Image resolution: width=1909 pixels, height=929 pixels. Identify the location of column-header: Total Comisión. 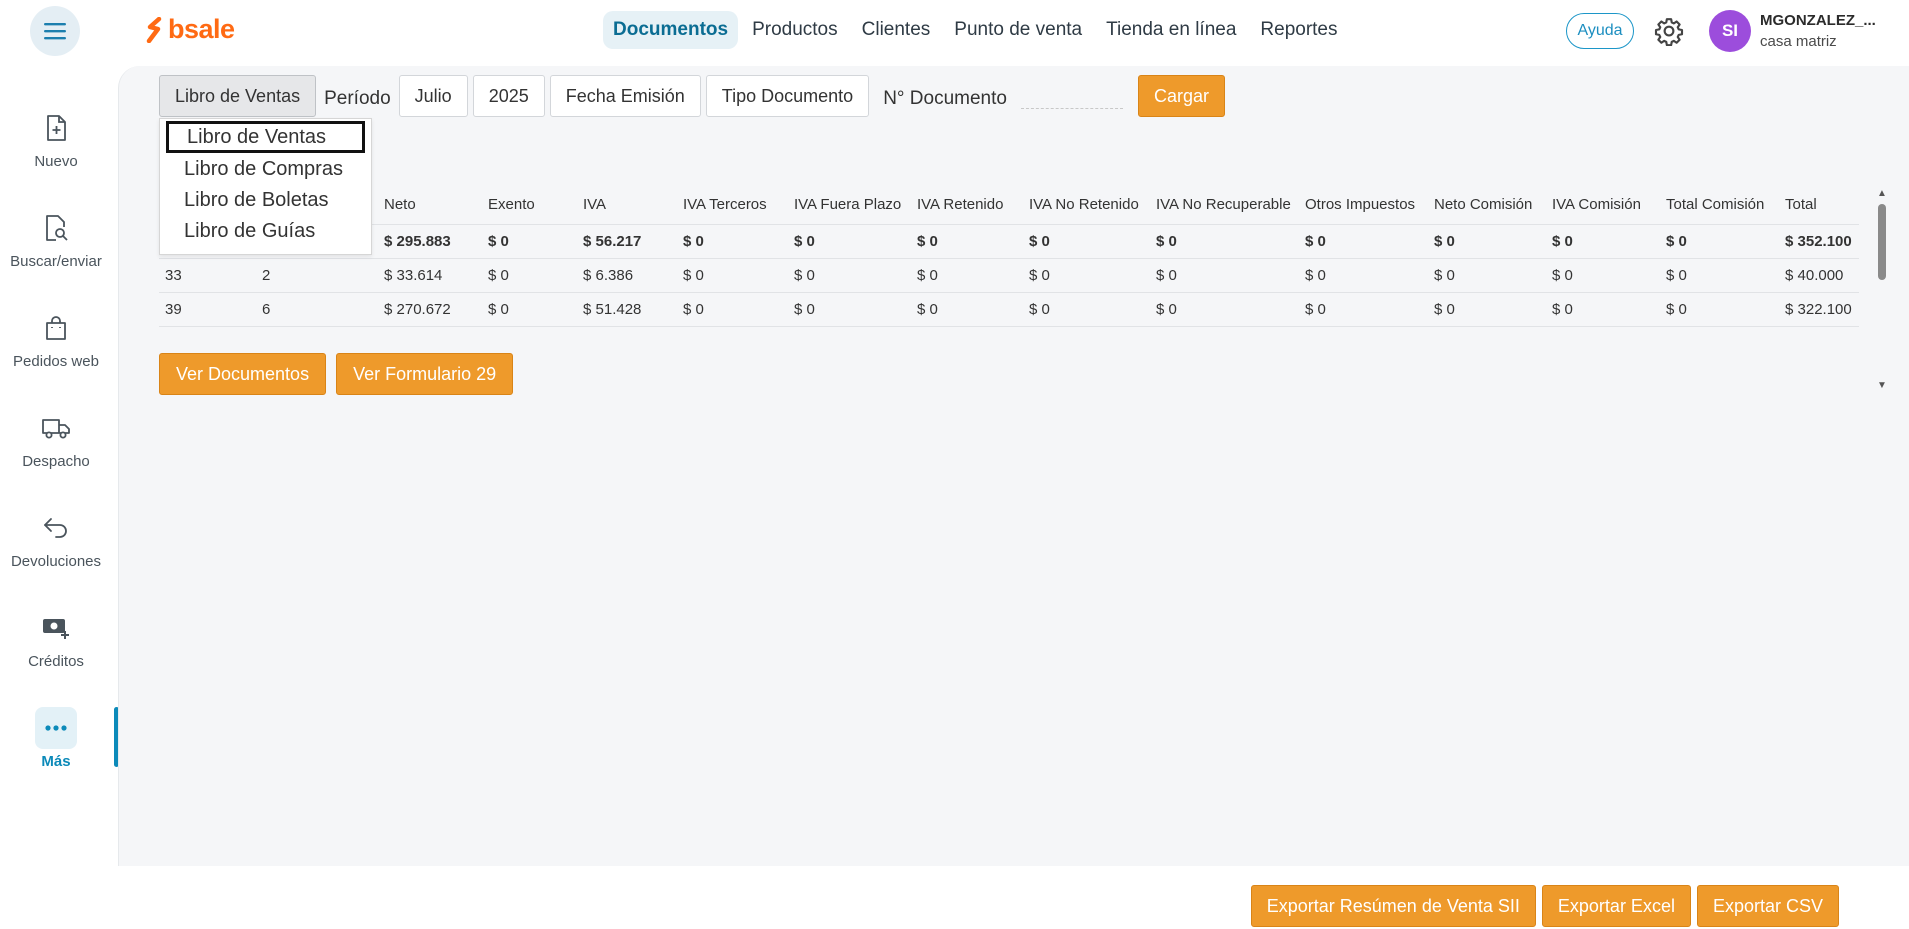
(1715, 205).